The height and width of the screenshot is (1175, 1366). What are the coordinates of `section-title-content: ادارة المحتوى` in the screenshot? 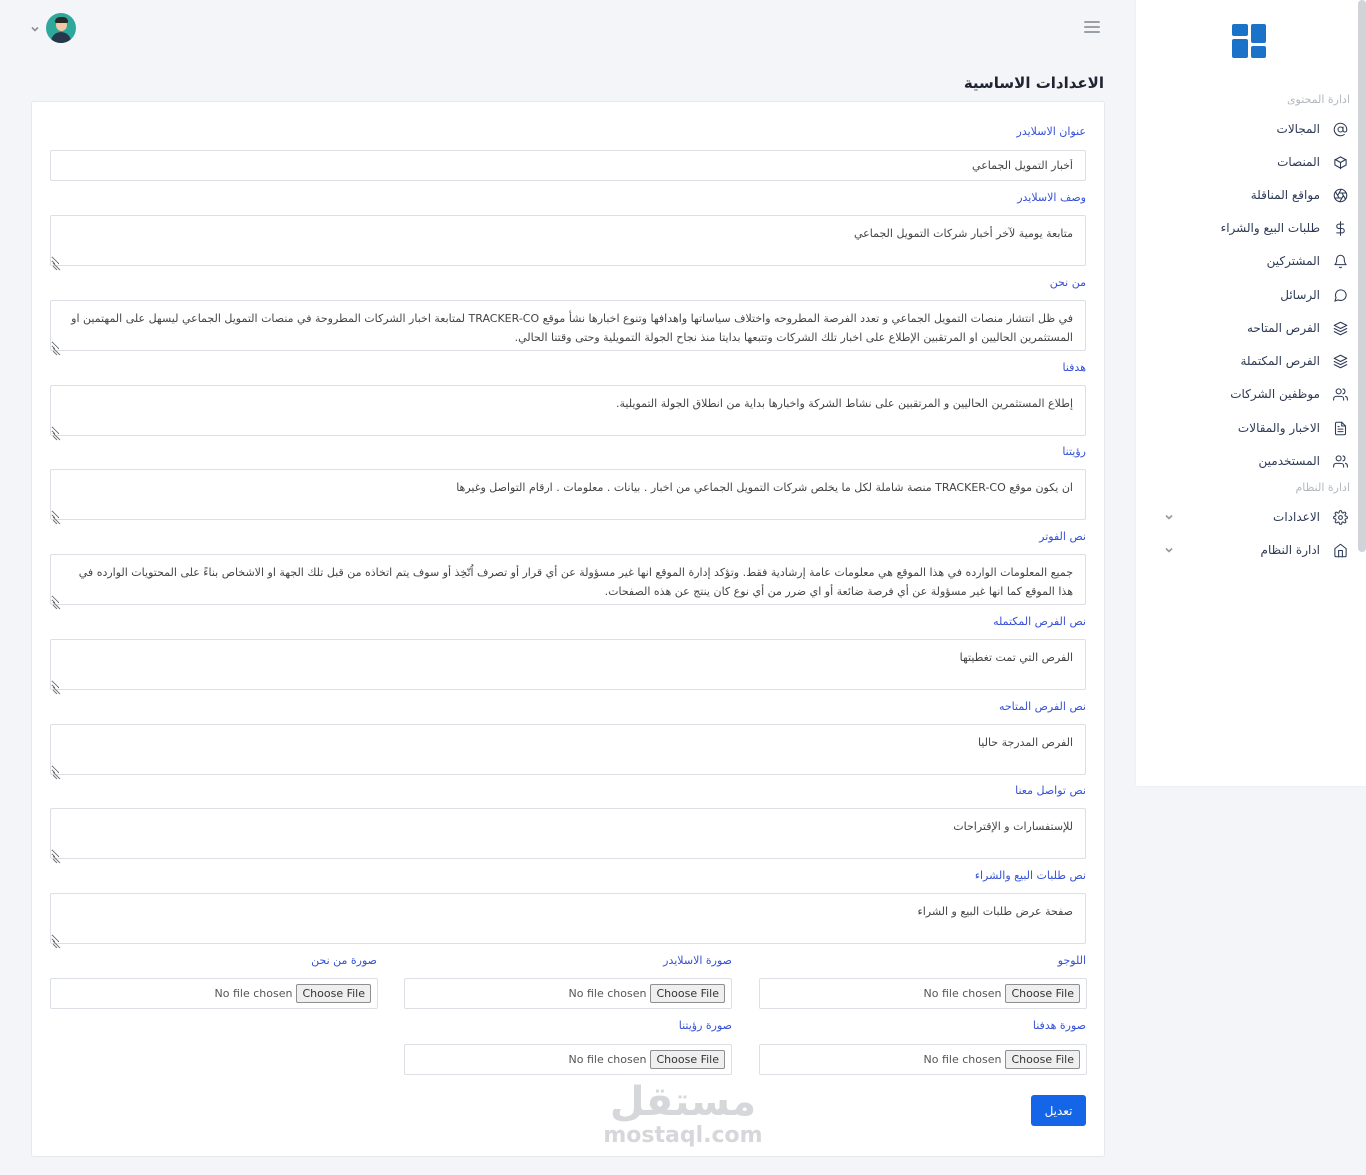 It's located at (1318, 99).